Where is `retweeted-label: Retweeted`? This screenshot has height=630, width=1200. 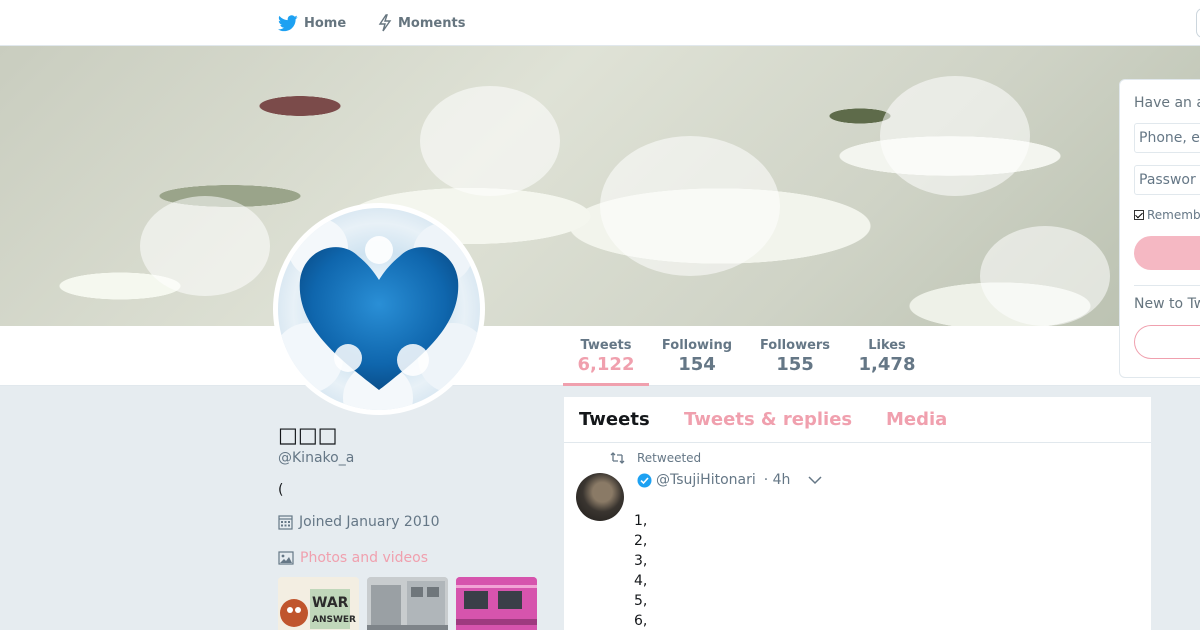 retweeted-label: Retweeted is located at coordinates (669, 458).